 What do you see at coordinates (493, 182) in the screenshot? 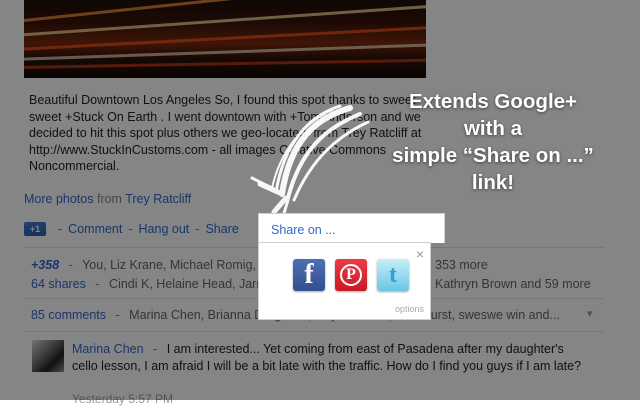
I see `callout-line: link!` at bounding box center [493, 182].